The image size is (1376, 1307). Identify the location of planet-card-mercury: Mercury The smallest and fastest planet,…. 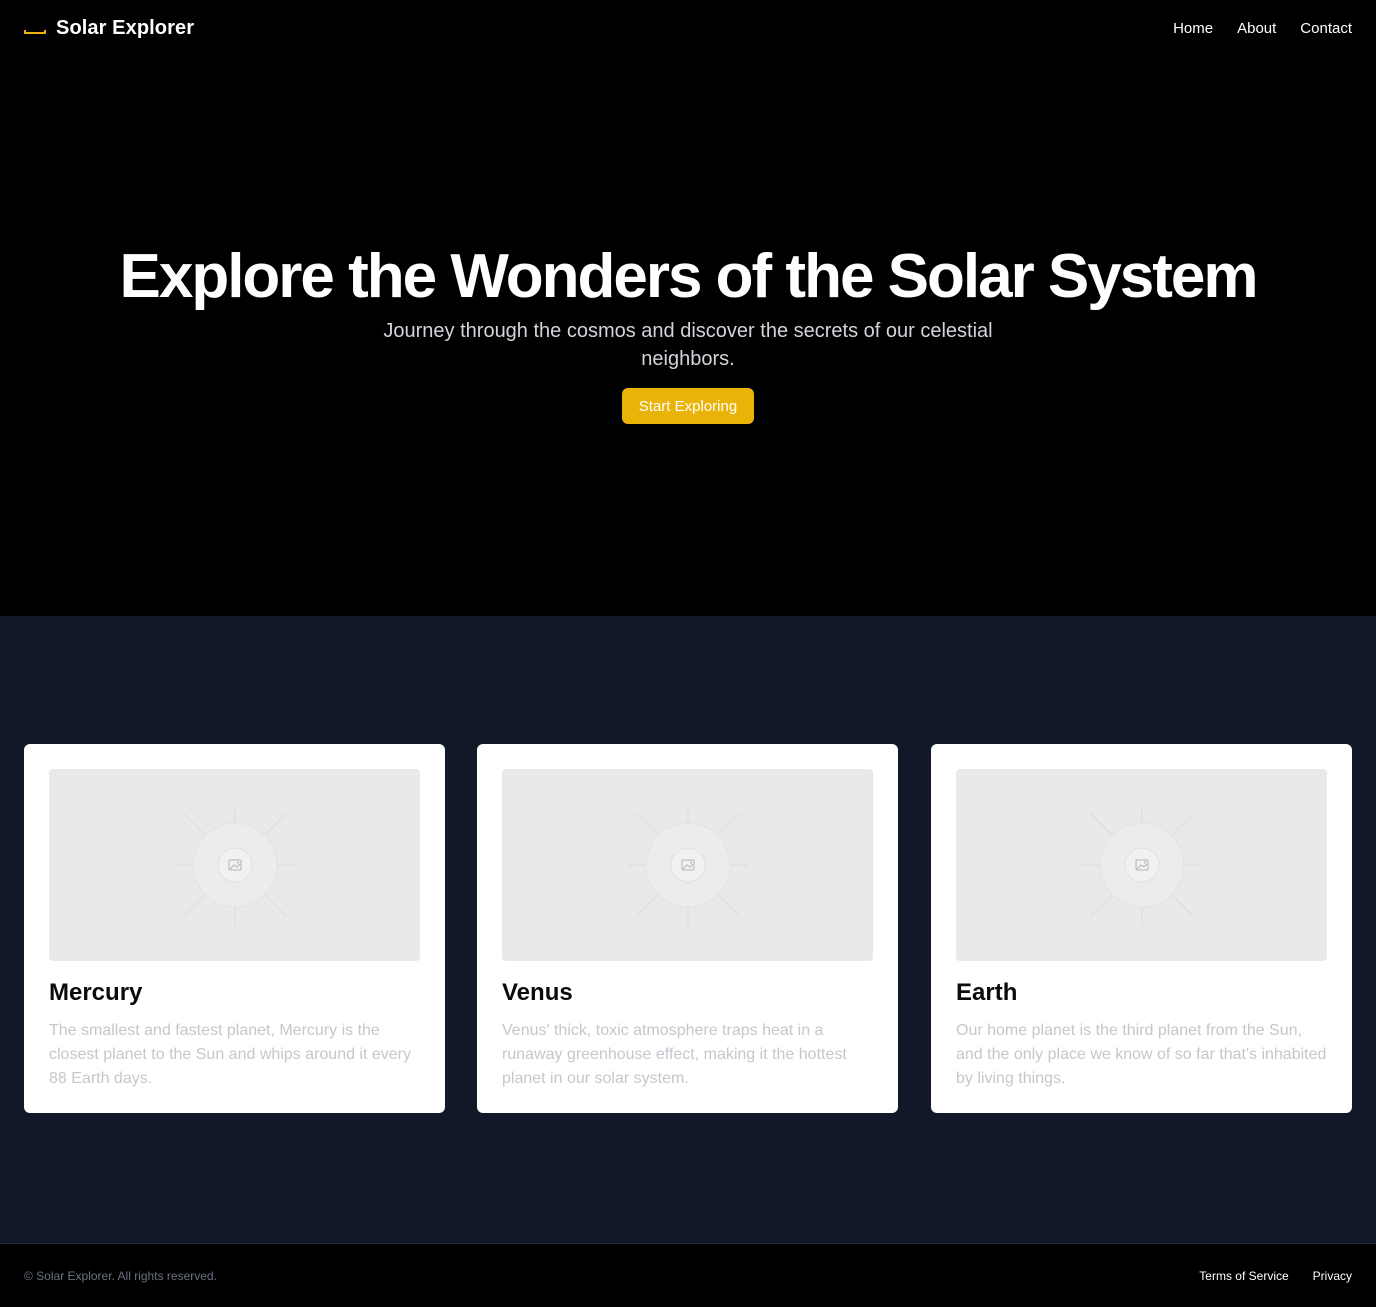
(234, 928).